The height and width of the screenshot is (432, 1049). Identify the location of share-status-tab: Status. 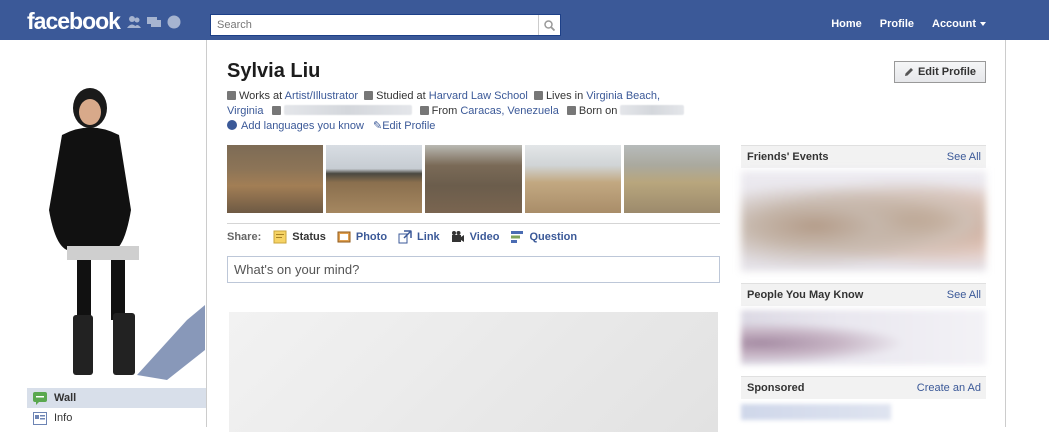
(299, 237).